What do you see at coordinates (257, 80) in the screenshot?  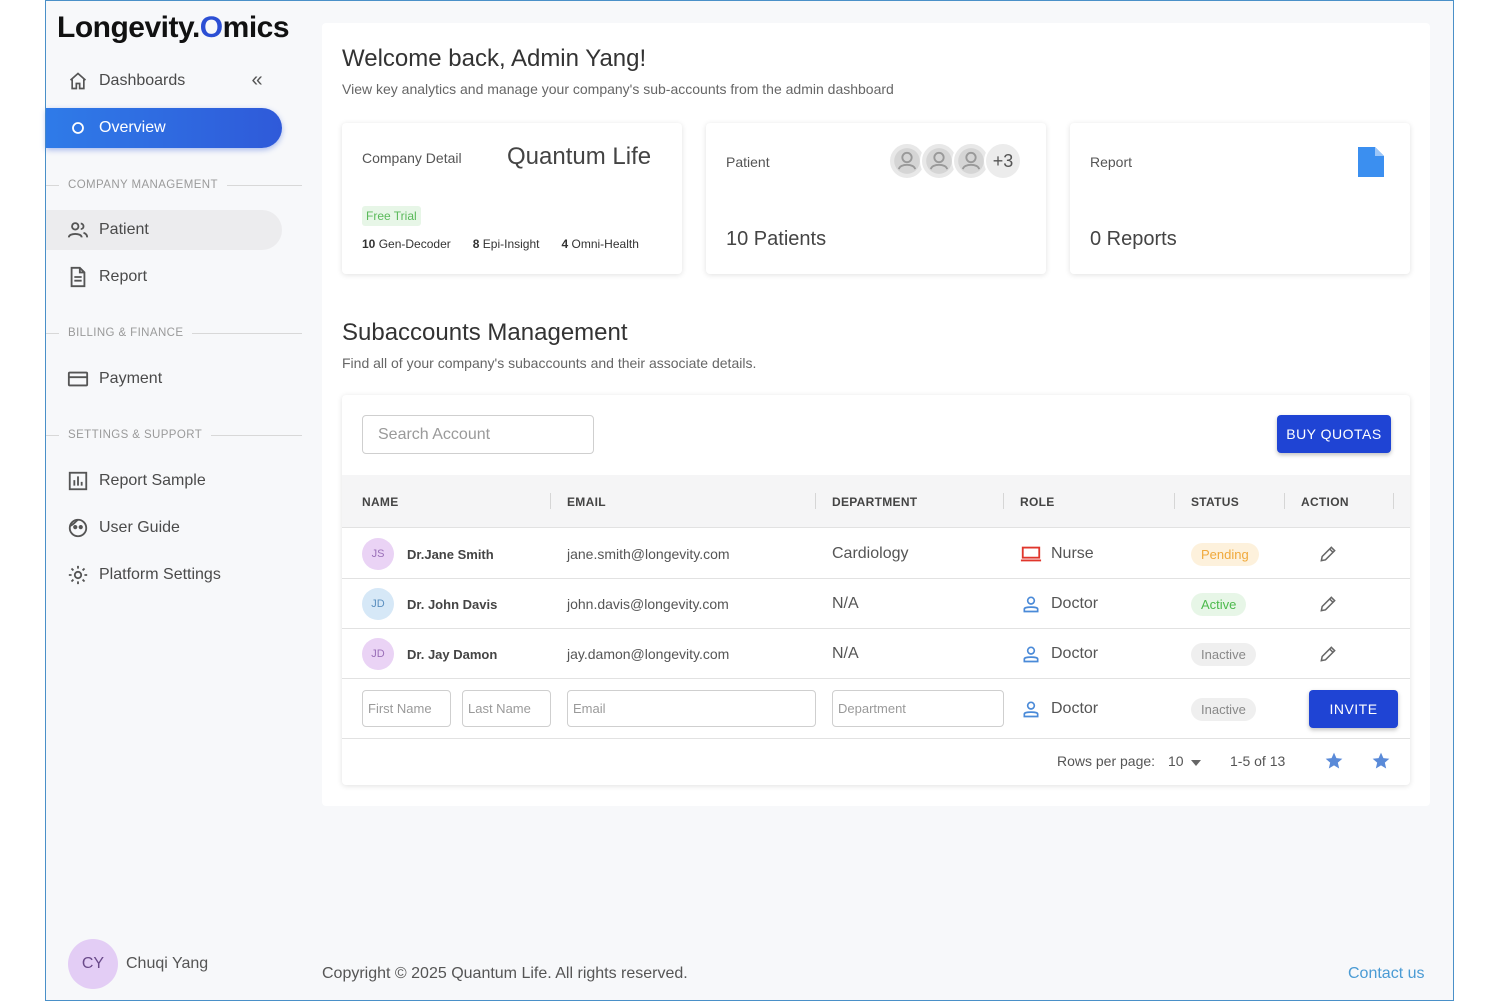 I see `collapse-sidebar-icon: «` at bounding box center [257, 80].